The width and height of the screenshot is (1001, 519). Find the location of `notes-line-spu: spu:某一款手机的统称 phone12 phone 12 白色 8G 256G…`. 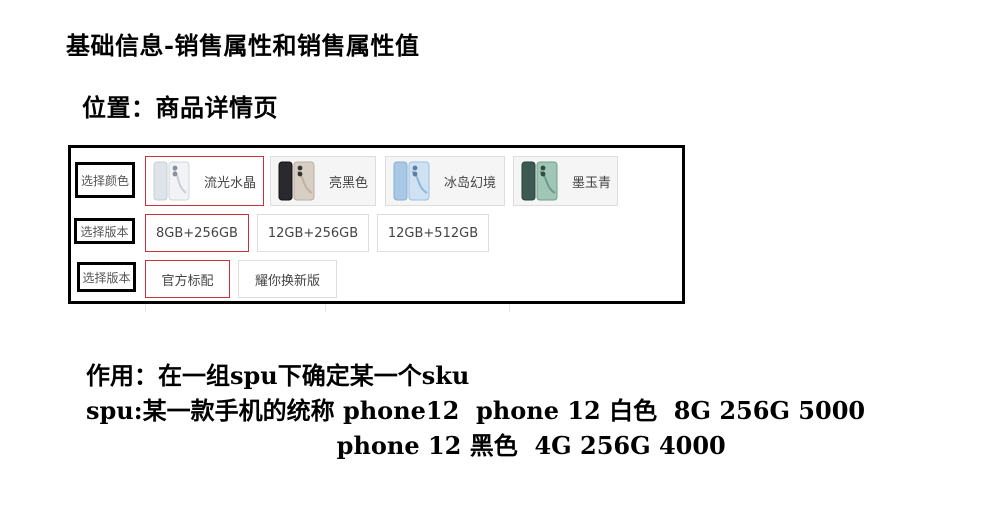

notes-line-spu: spu:某一款手机的统称 phone12 phone 12 白色 8G 256G… is located at coordinates (476, 410).